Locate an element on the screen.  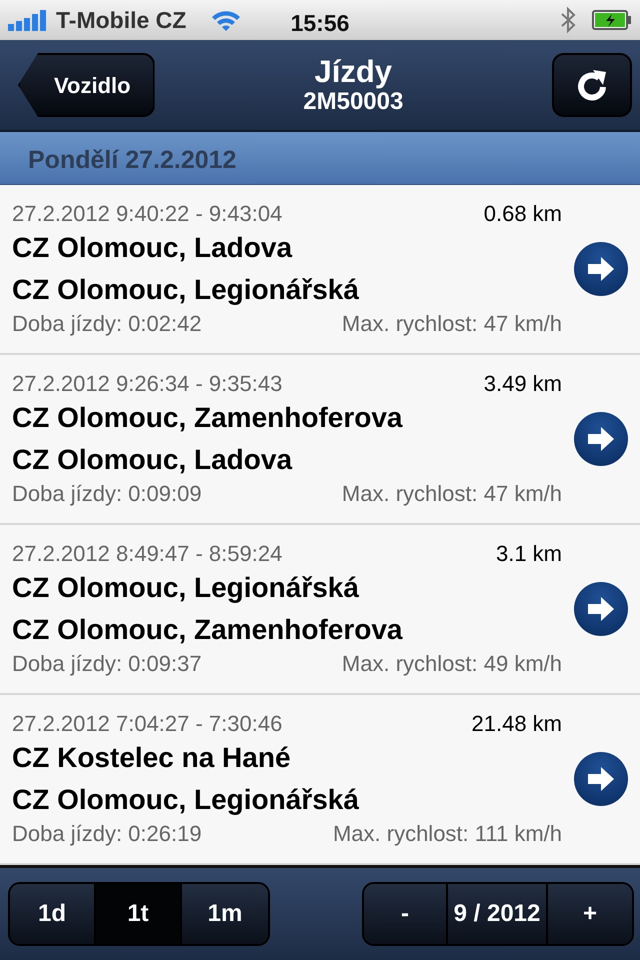
start-location: CZ Kostelec na Hané is located at coordinates (152, 758).